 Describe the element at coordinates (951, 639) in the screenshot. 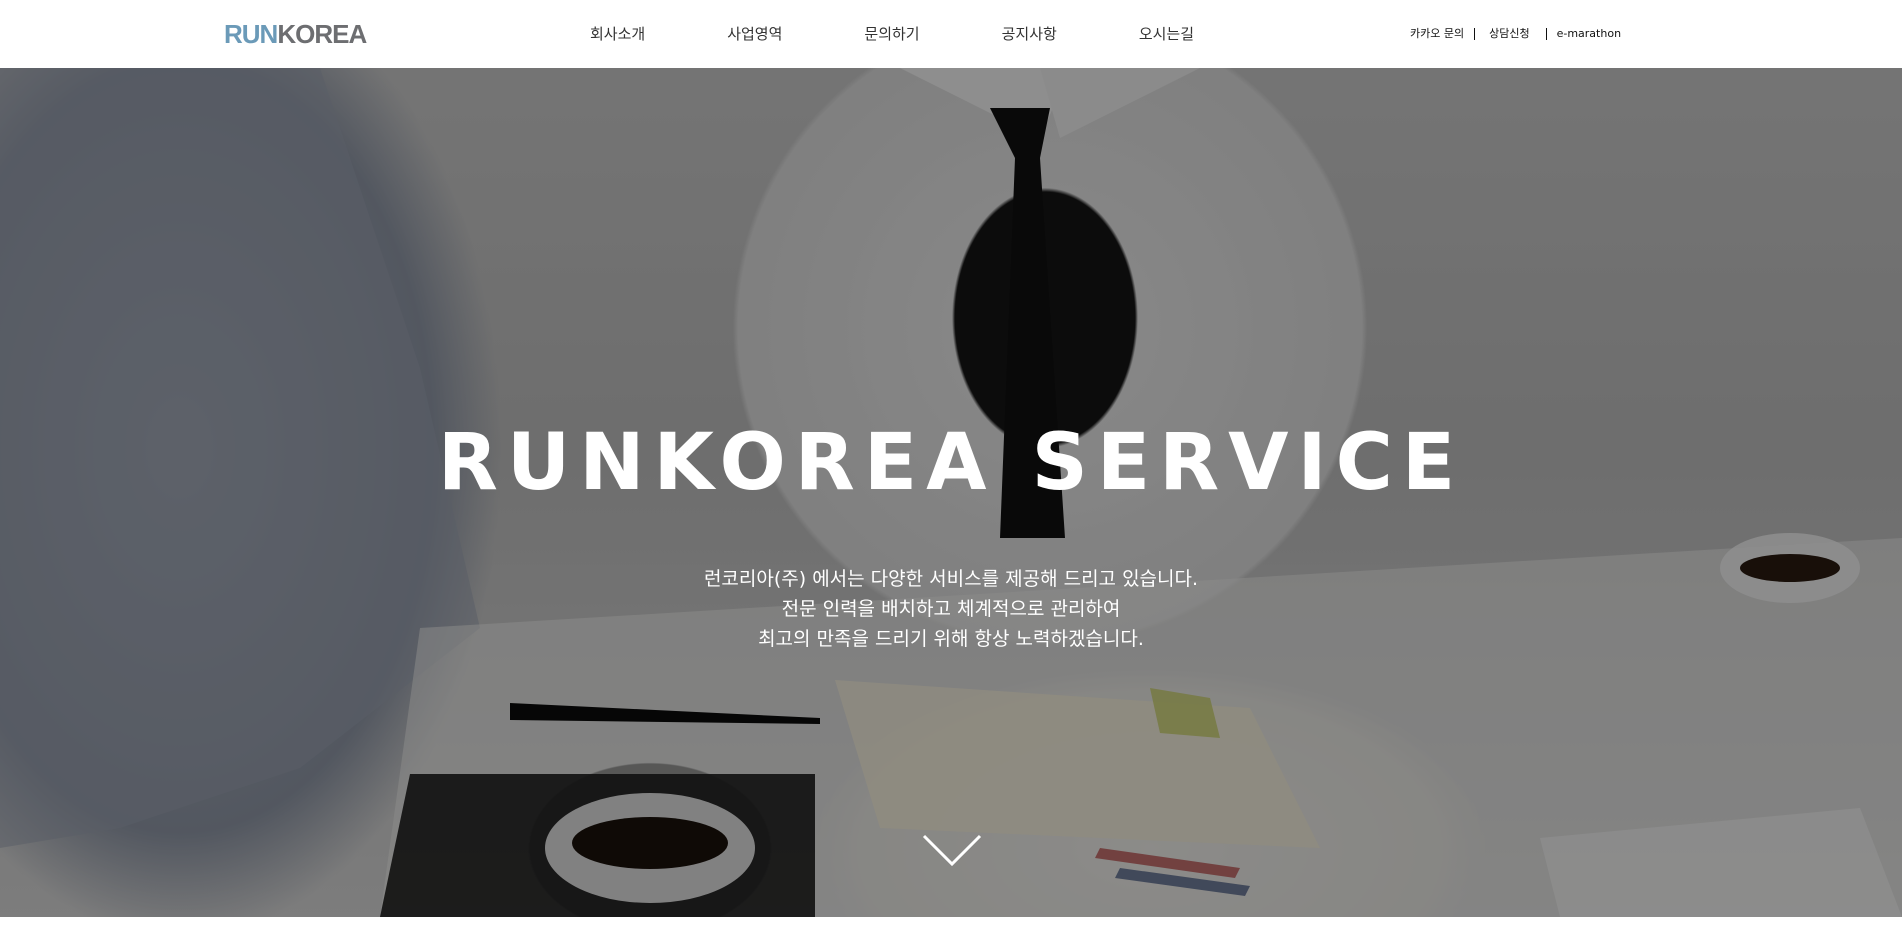

I see `hero-description-line: 최고의 만족을 드리기 위해 항상 노력하겠습니다.` at that location.